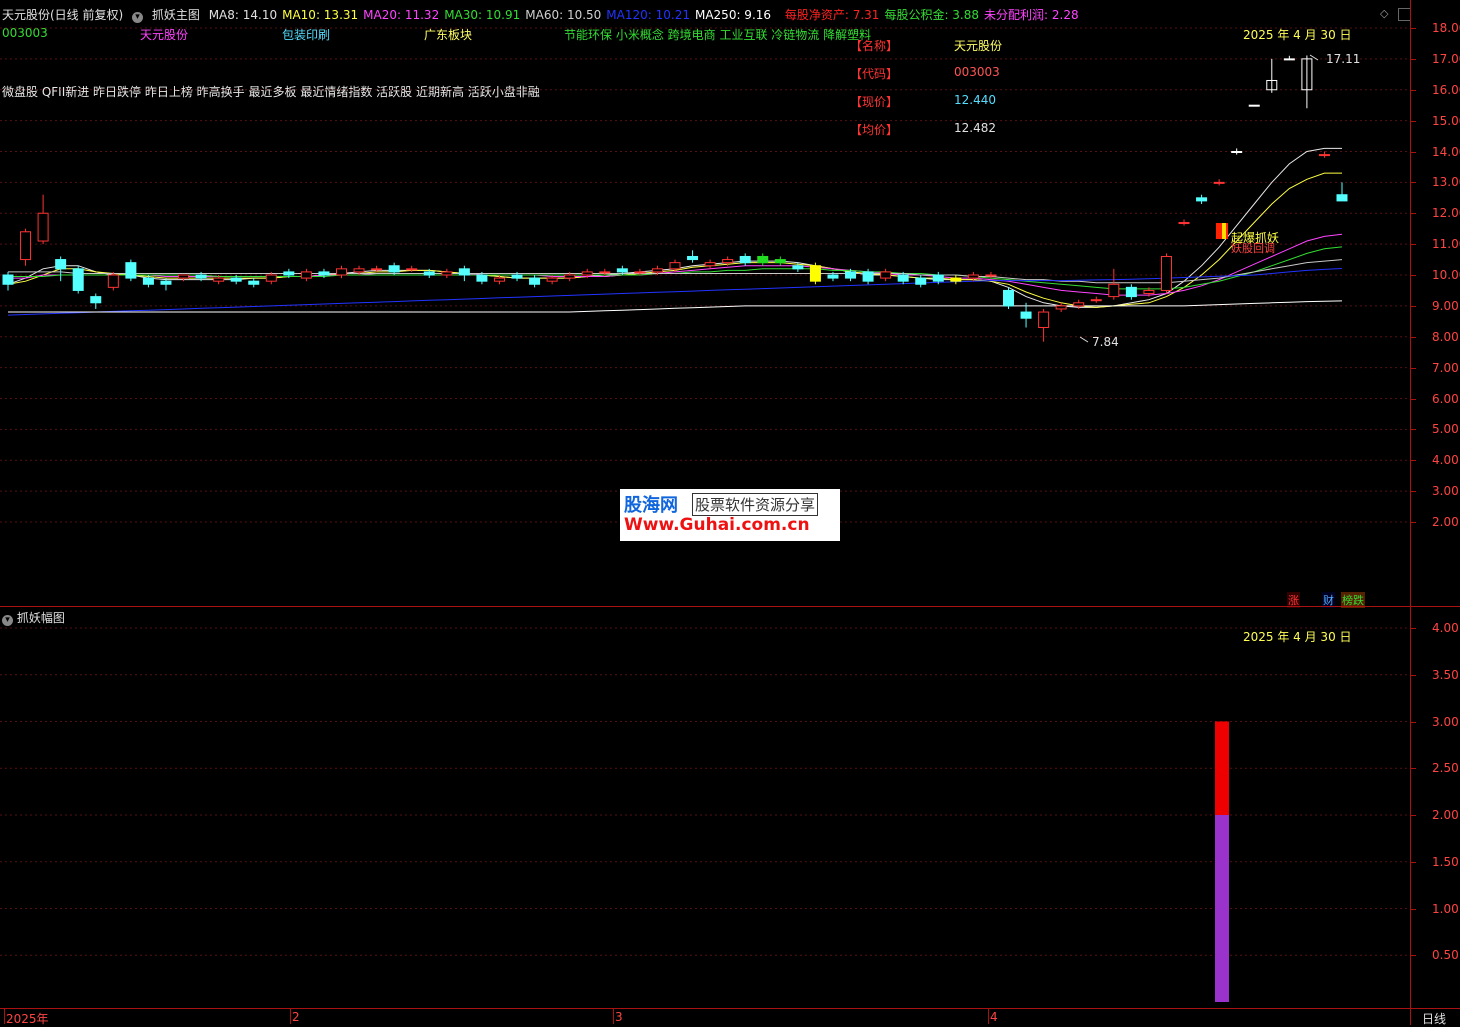  Describe the element at coordinates (1445, 398) in the screenshot. I see `y-tick-label: 6.00` at that location.